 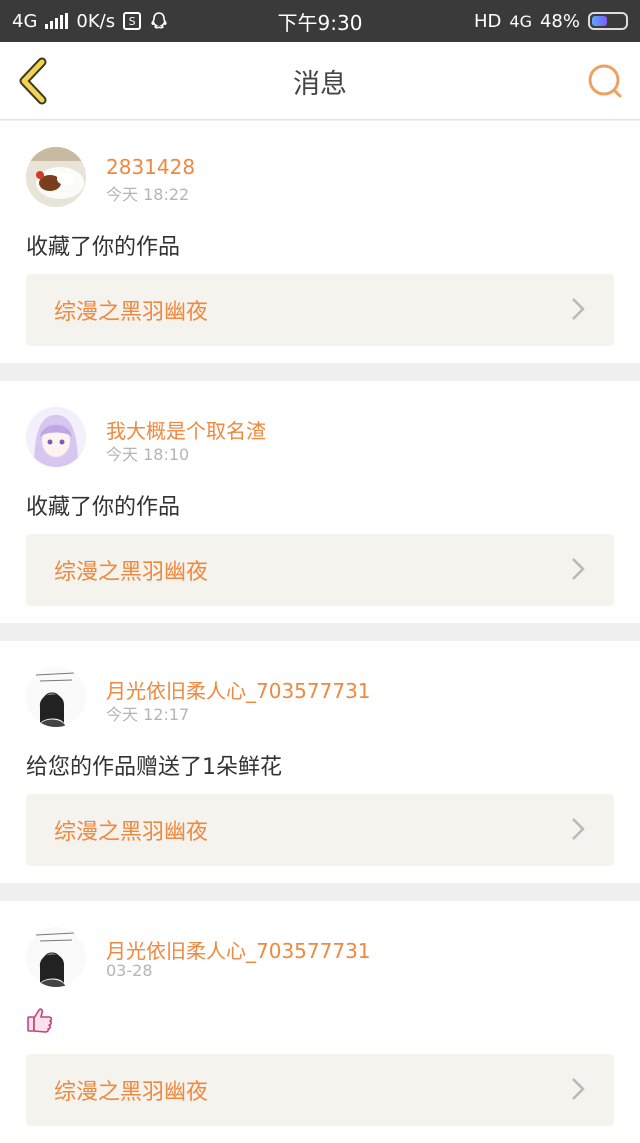 What do you see at coordinates (40, 1023) in the screenshot?
I see `thumbs-up-icon` at bounding box center [40, 1023].